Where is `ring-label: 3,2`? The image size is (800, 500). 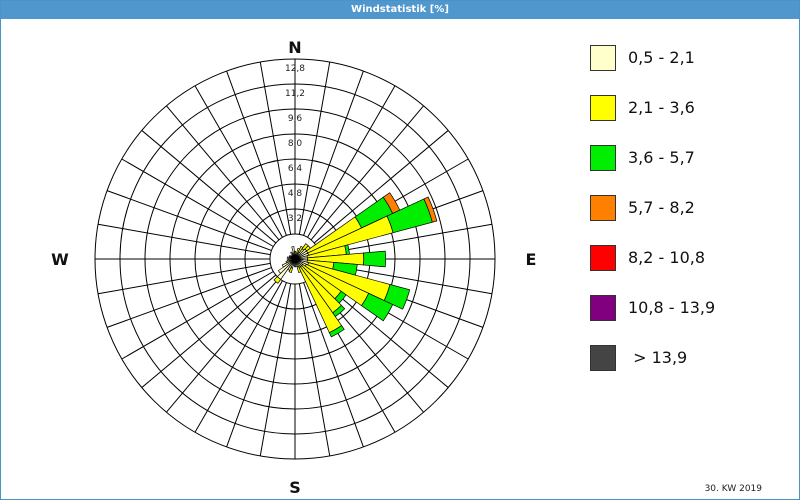 ring-label: 3,2 is located at coordinates (295, 219).